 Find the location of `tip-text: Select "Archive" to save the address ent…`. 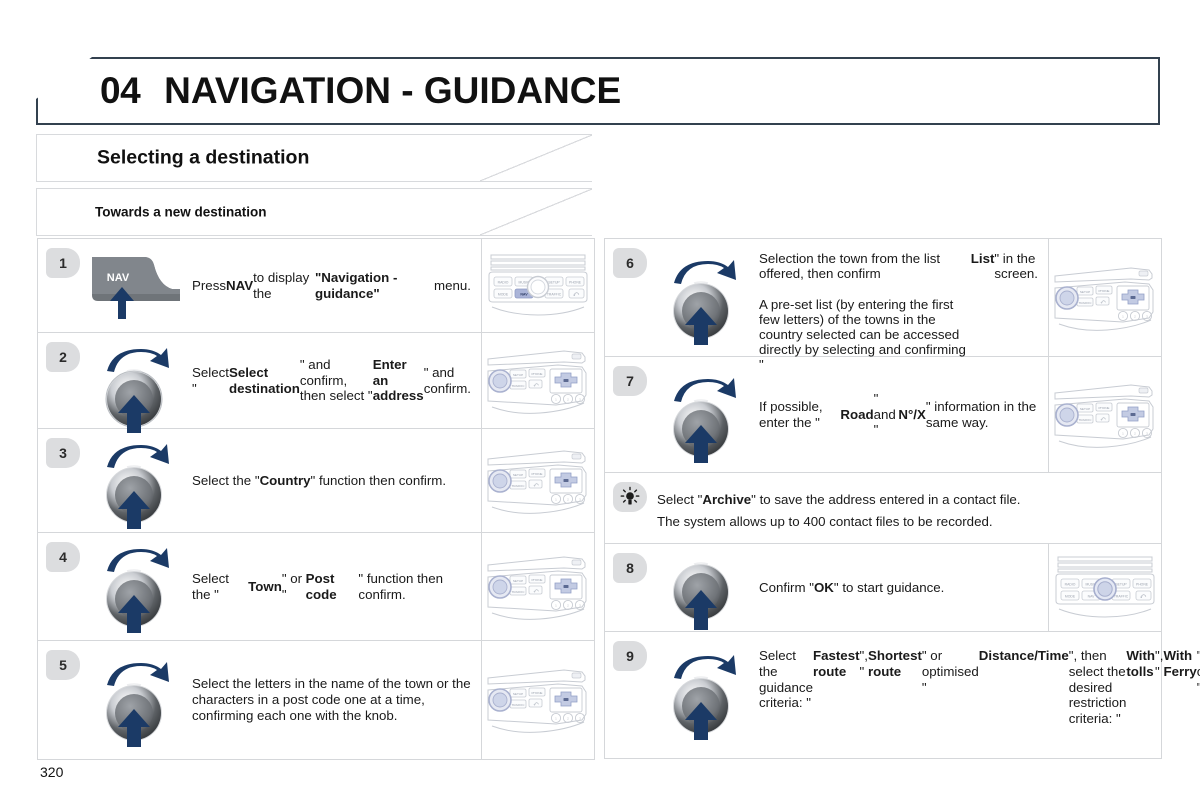

tip-text: Select "Archive" to save the address ent… is located at coordinates (839, 510).